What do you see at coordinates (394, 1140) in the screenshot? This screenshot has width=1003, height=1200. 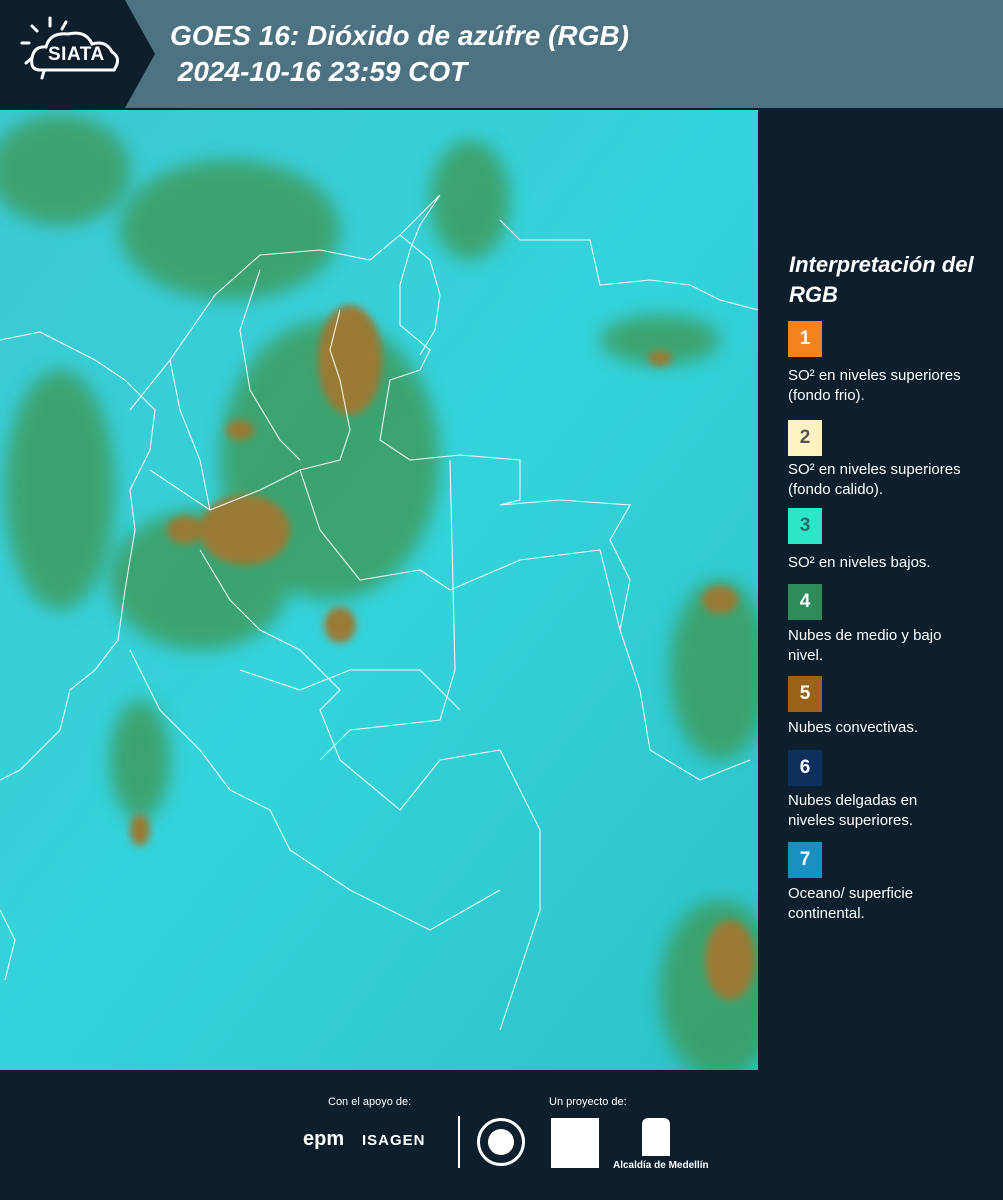 I see `isagen-logo: ISAGEN` at bounding box center [394, 1140].